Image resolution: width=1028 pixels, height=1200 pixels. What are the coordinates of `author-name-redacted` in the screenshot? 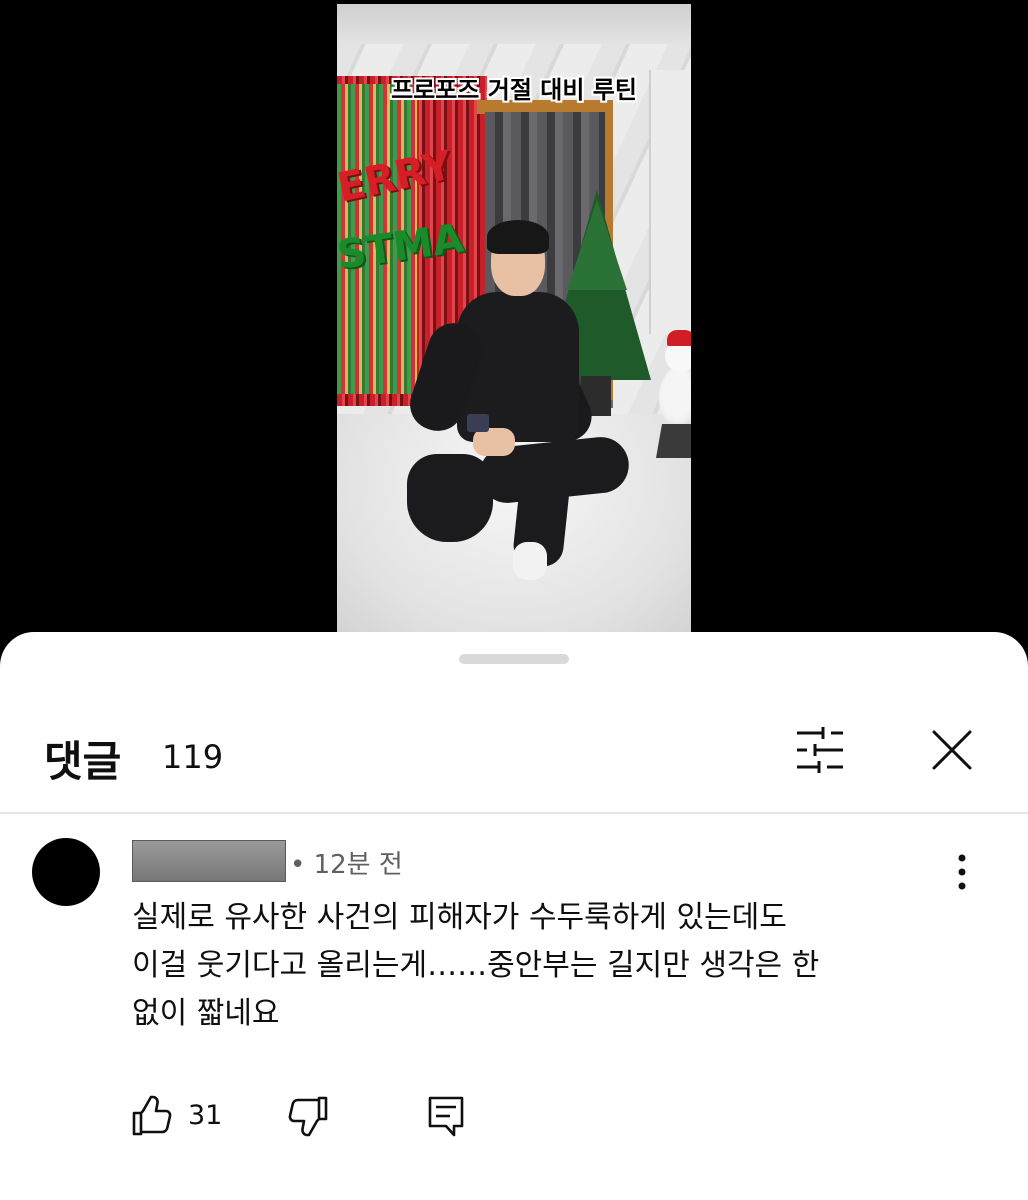 It's located at (209, 861).